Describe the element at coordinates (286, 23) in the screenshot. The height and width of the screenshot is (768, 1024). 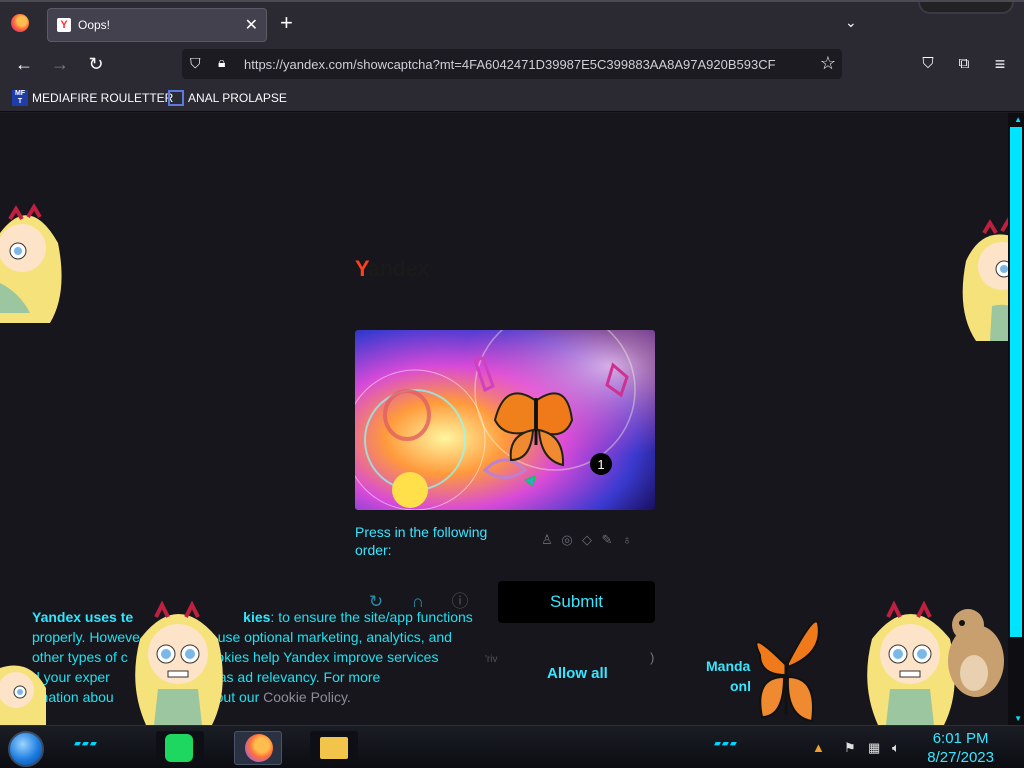
I see `new-tab-button: +` at that location.